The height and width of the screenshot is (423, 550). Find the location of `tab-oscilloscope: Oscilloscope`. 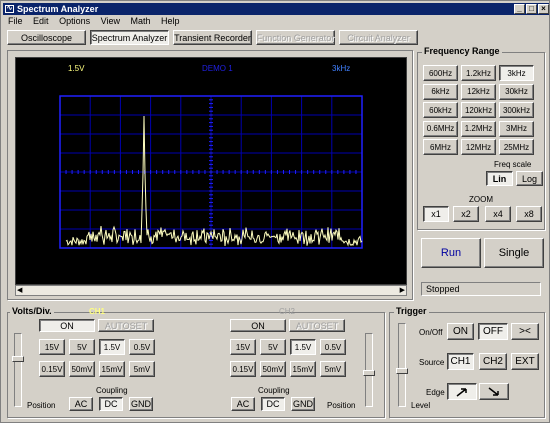

tab-oscilloscope: Oscilloscope is located at coordinates (46, 37).